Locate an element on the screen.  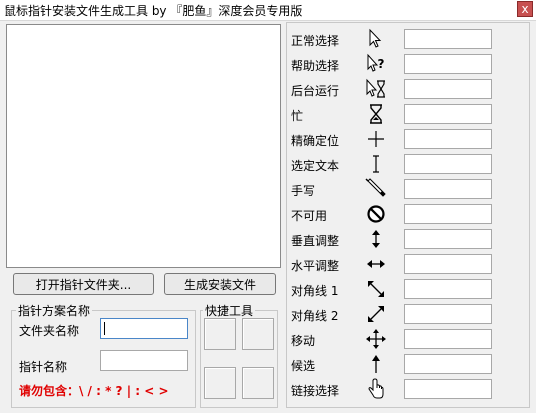
diagonal-resize-1-icon is located at coordinates (376, 289).